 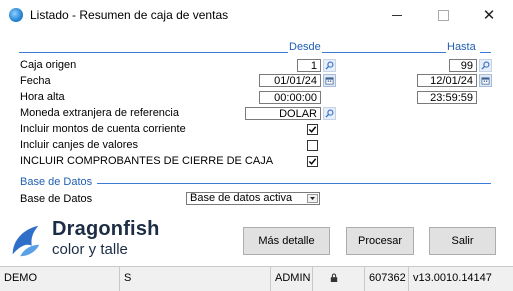 What do you see at coordinates (90, 249) in the screenshot?
I see `brand-tagline: color y talle` at bounding box center [90, 249].